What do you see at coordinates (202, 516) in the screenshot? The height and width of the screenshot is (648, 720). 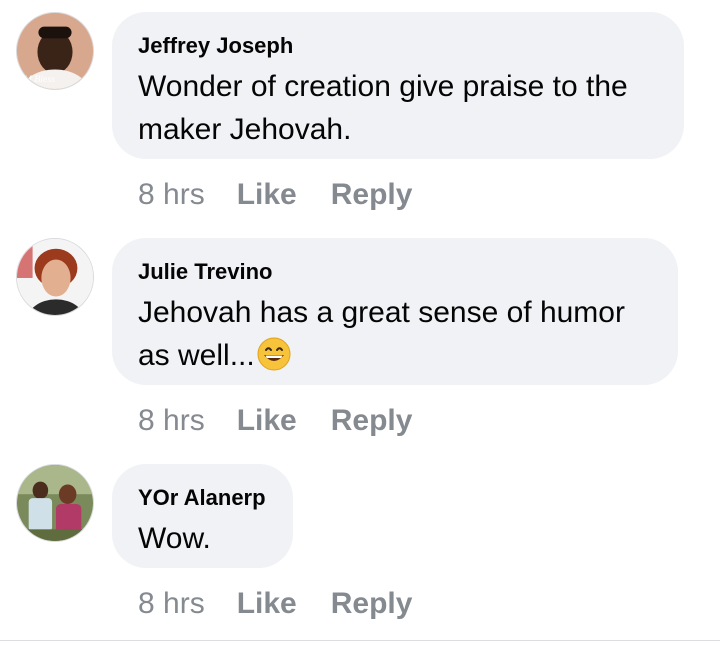 I see `comment-bubble: YOr Alanerp Wow.` at bounding box center [202, 516].